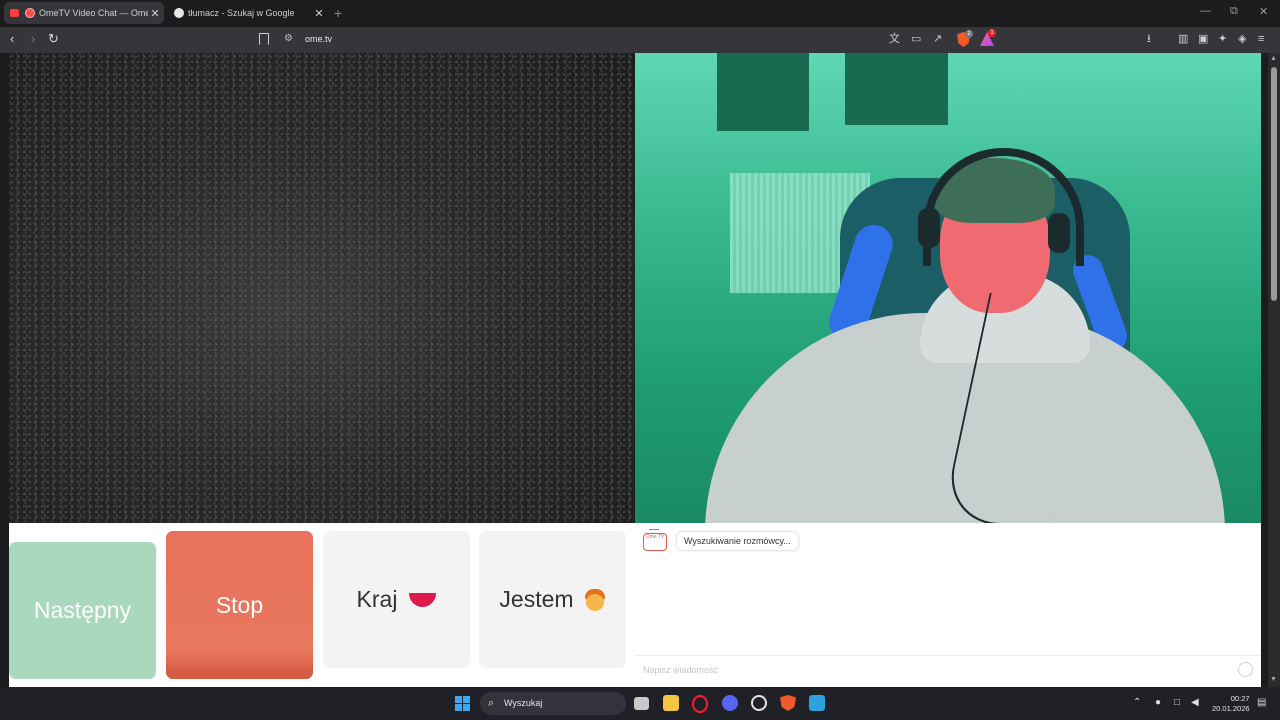  I want to click on tab-google-search: tłumacz - Szukaj w Google ✕, so click(248, 13).